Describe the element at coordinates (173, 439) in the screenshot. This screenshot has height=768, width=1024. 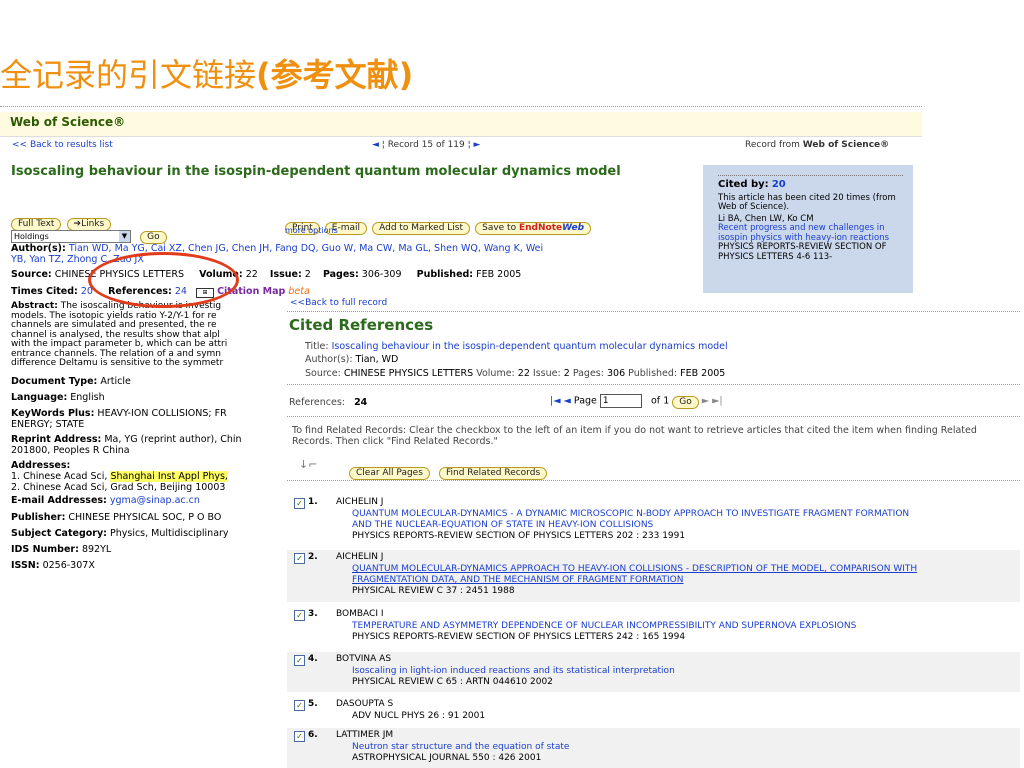
I see `reprint-value: Ma, YG (reprint author), Chin` at that location.